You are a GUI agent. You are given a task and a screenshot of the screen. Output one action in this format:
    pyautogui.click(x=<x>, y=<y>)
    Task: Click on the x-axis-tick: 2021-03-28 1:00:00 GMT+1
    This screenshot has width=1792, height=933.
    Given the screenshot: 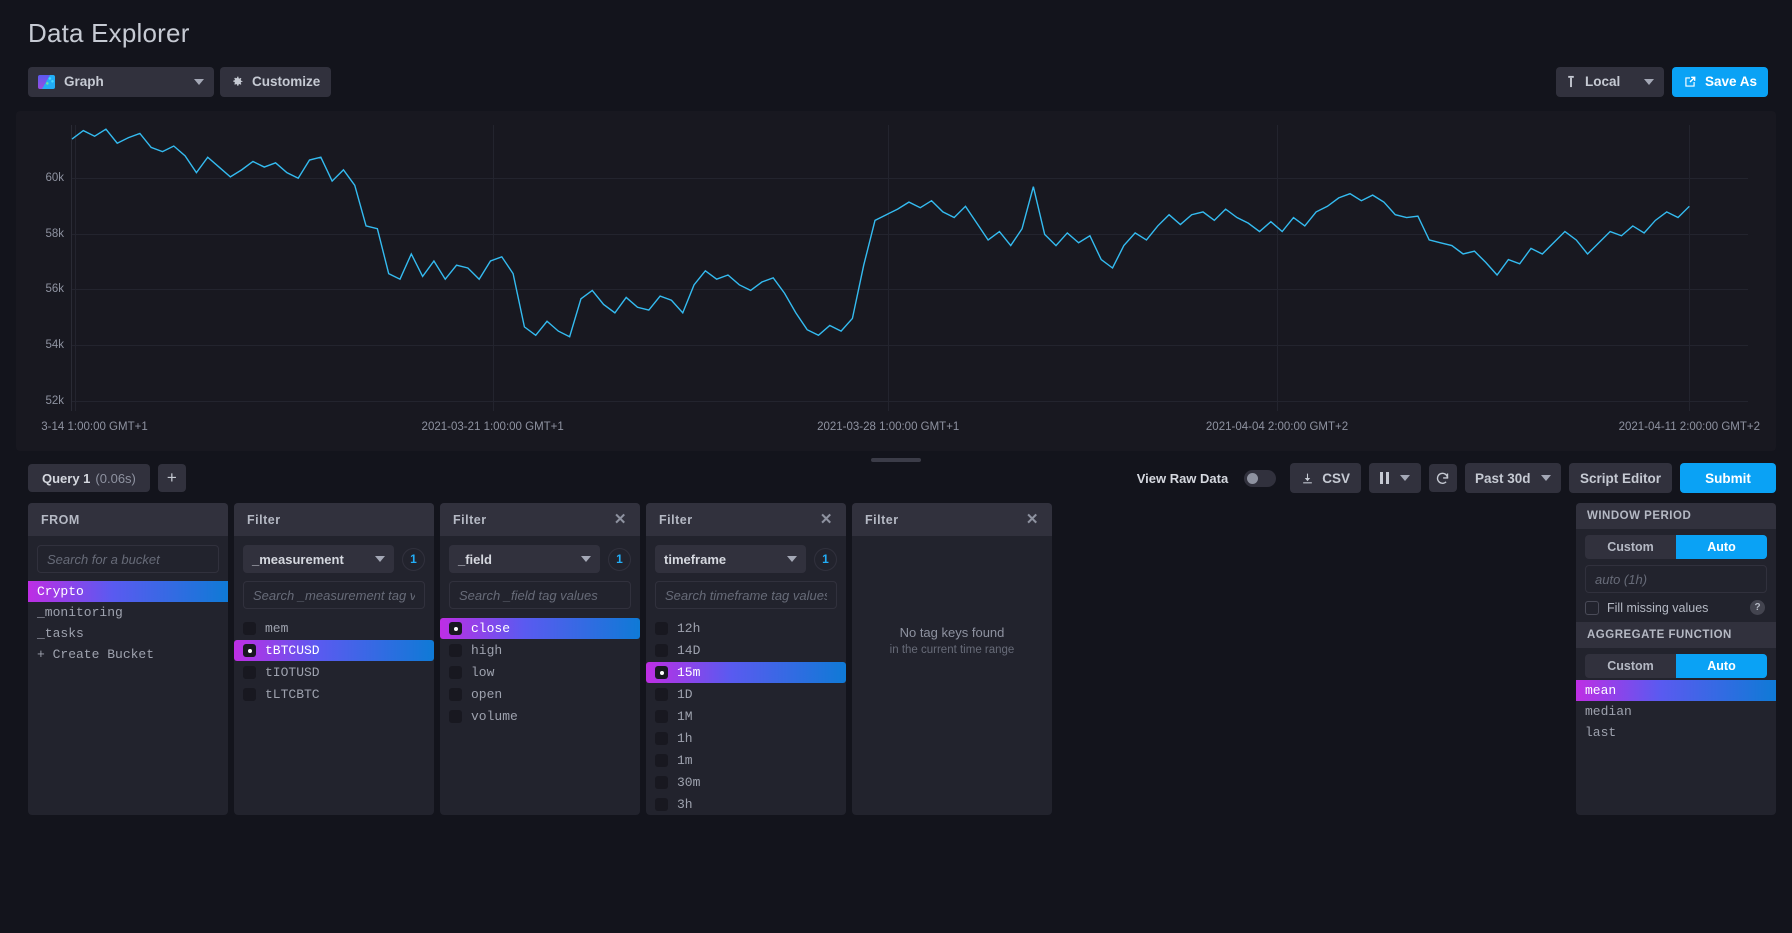 What is the action you would take?
    pyautogui.click(x=888, y=427)
    